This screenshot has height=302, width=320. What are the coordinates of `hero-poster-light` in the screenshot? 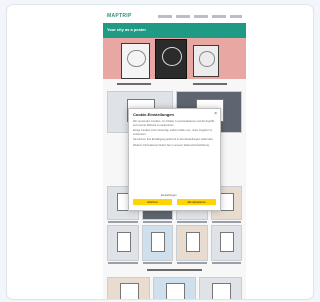 It's located at (135, 61).